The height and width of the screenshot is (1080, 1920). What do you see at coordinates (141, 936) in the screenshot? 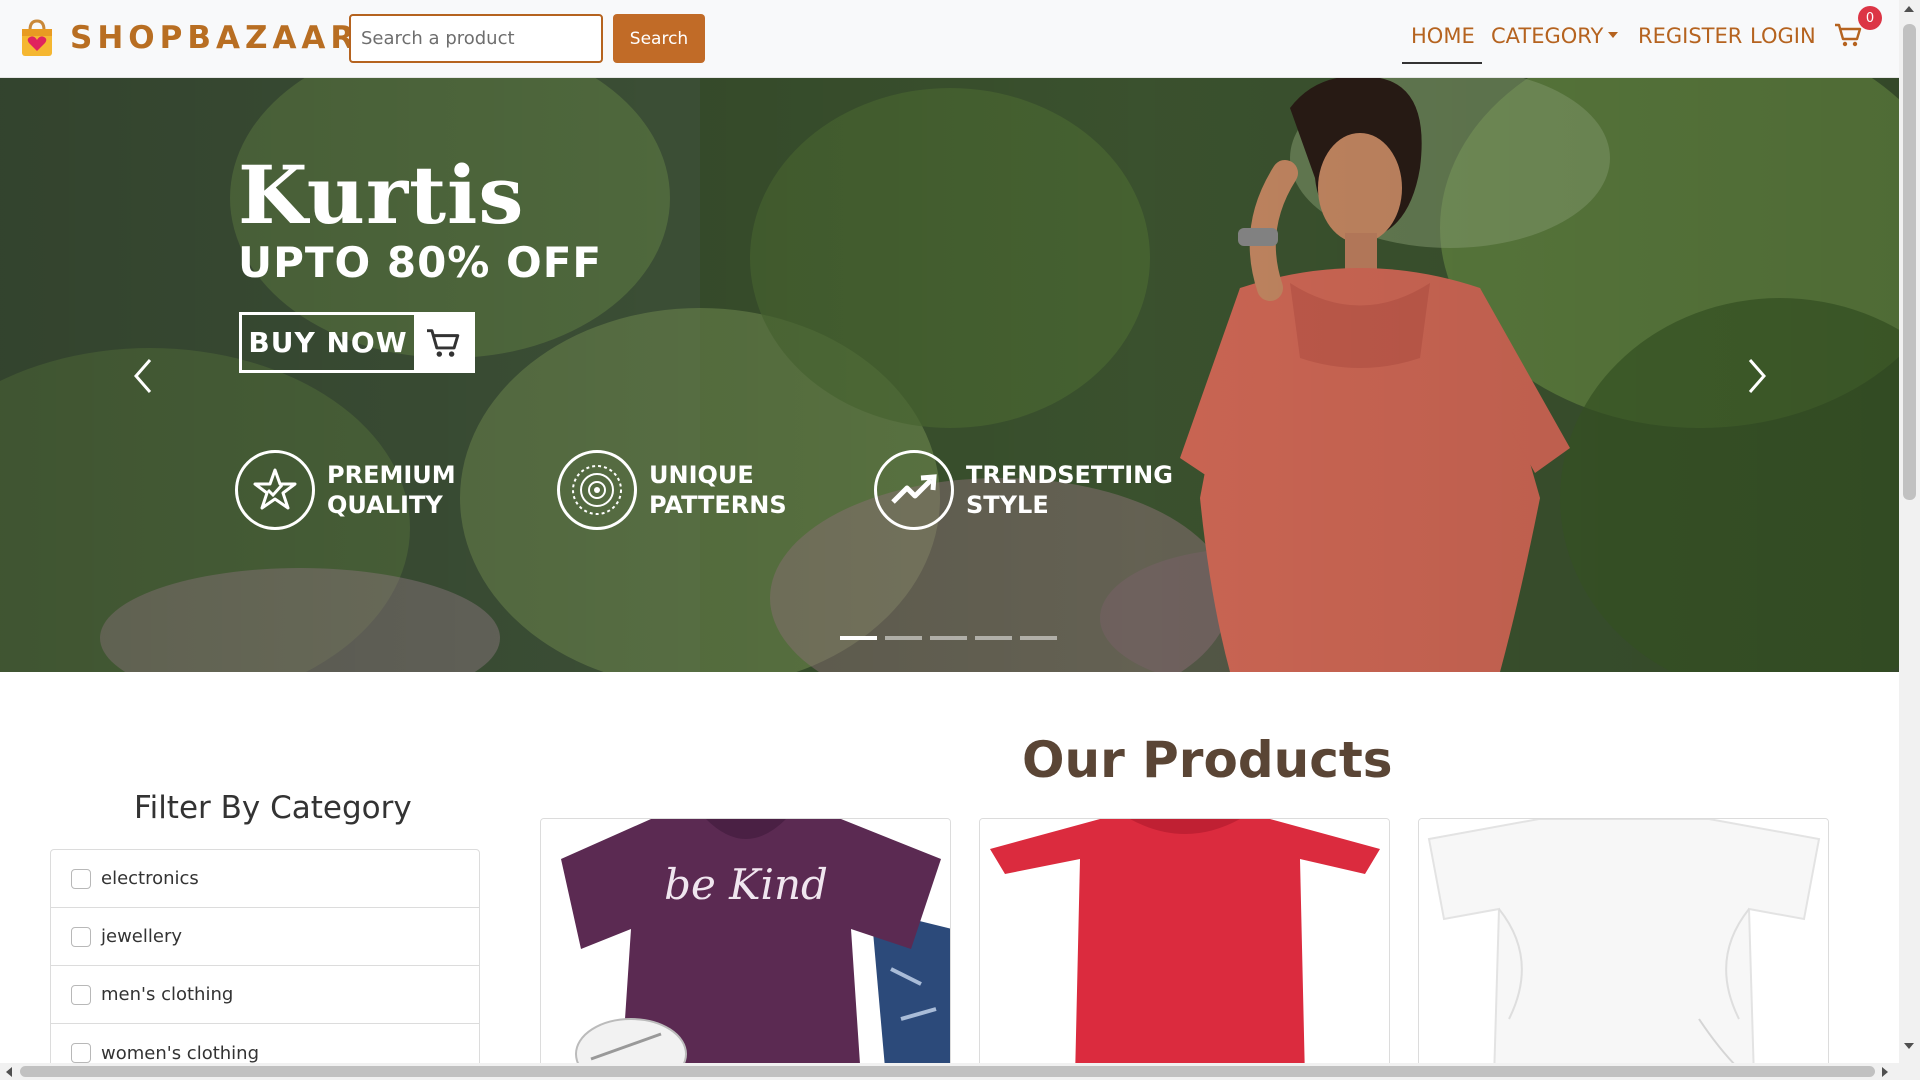
I see `filter-label: jewellery` at bounding box center [141, 936].